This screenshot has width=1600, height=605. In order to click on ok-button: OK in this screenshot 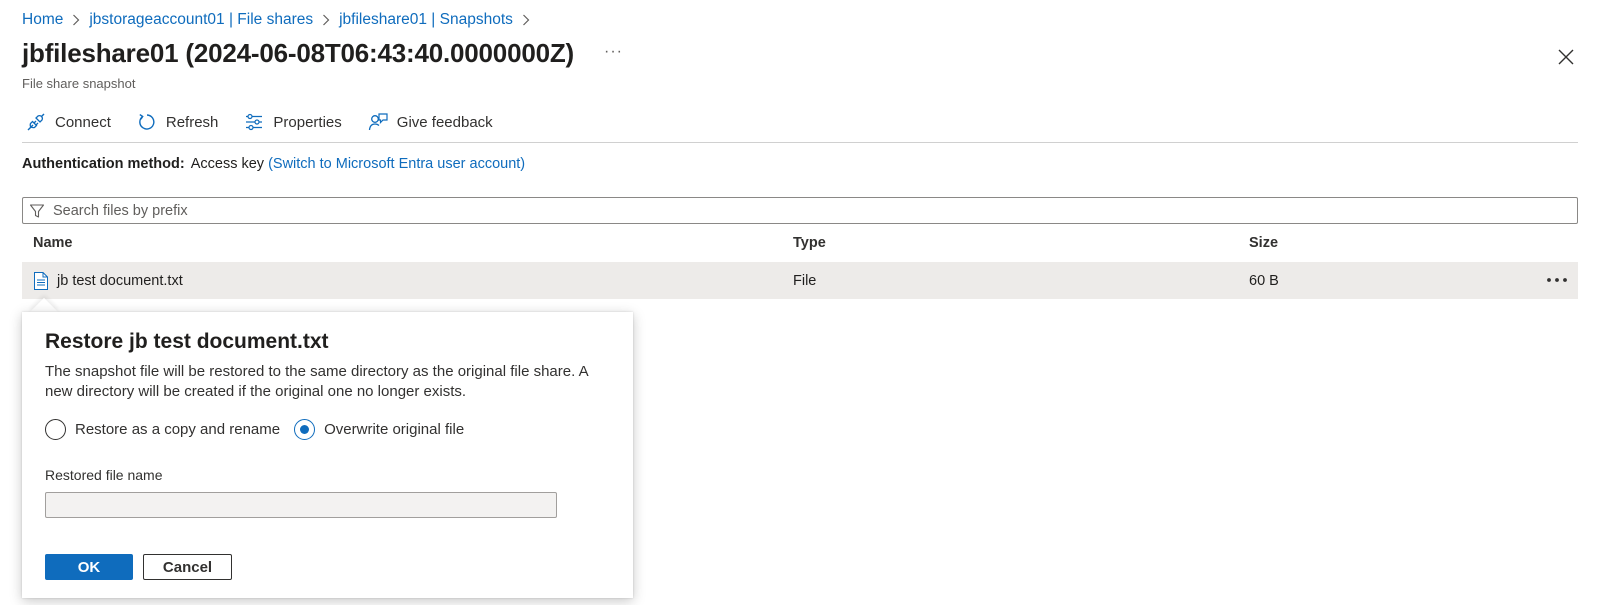, I will do `click(89, 567)`.